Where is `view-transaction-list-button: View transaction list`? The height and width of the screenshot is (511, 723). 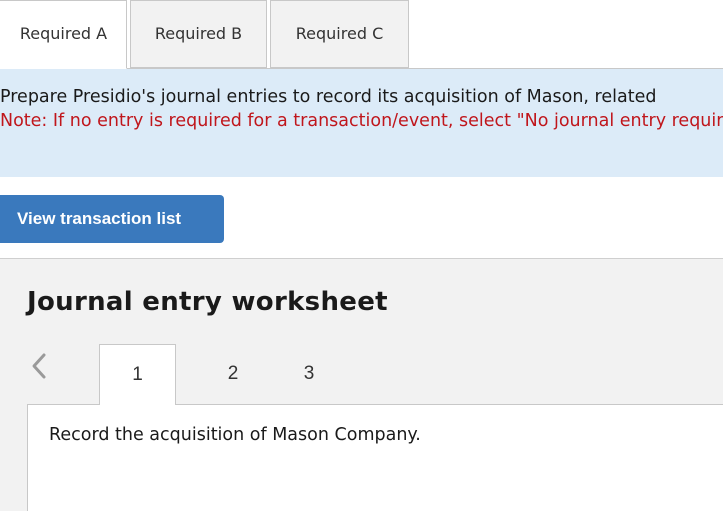
view-transaction-list-button: View transaction list is located at coordinates (112, 219).